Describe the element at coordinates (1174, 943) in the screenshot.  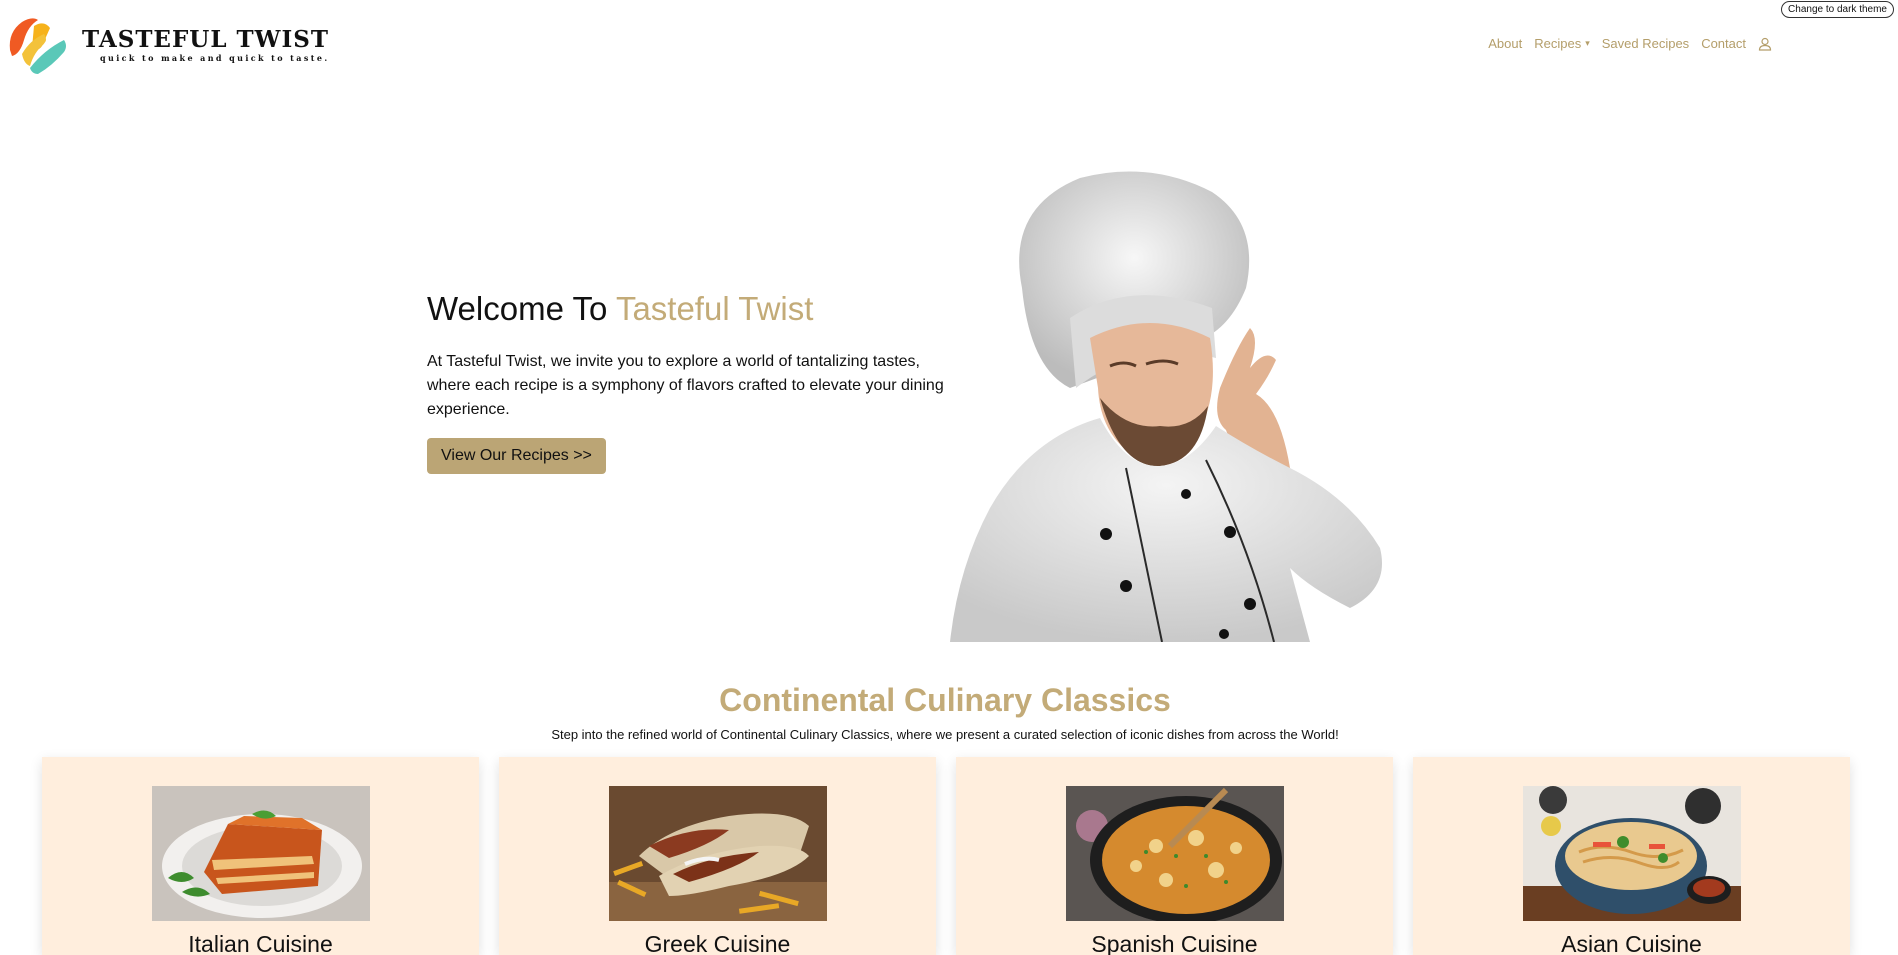
I see `cuisine-card-title: Spanish Cuisine` at that location.